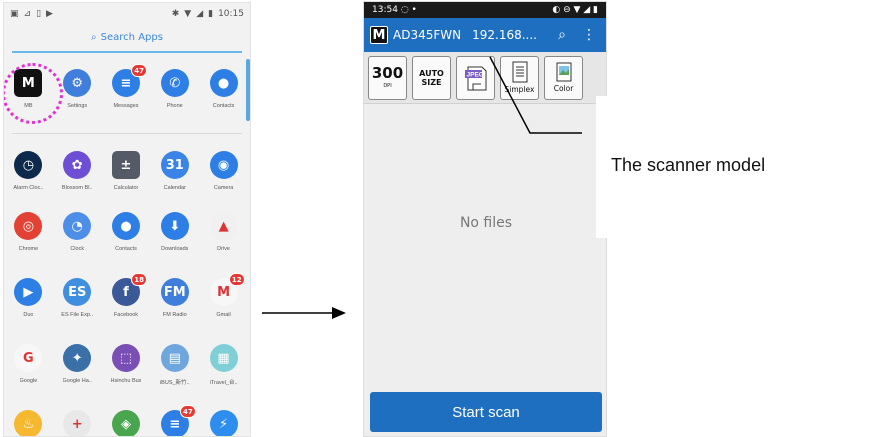 The height and width of the screenshot is (437, 878). I want to click on resolution-unit: DPI, so click(387, 86).